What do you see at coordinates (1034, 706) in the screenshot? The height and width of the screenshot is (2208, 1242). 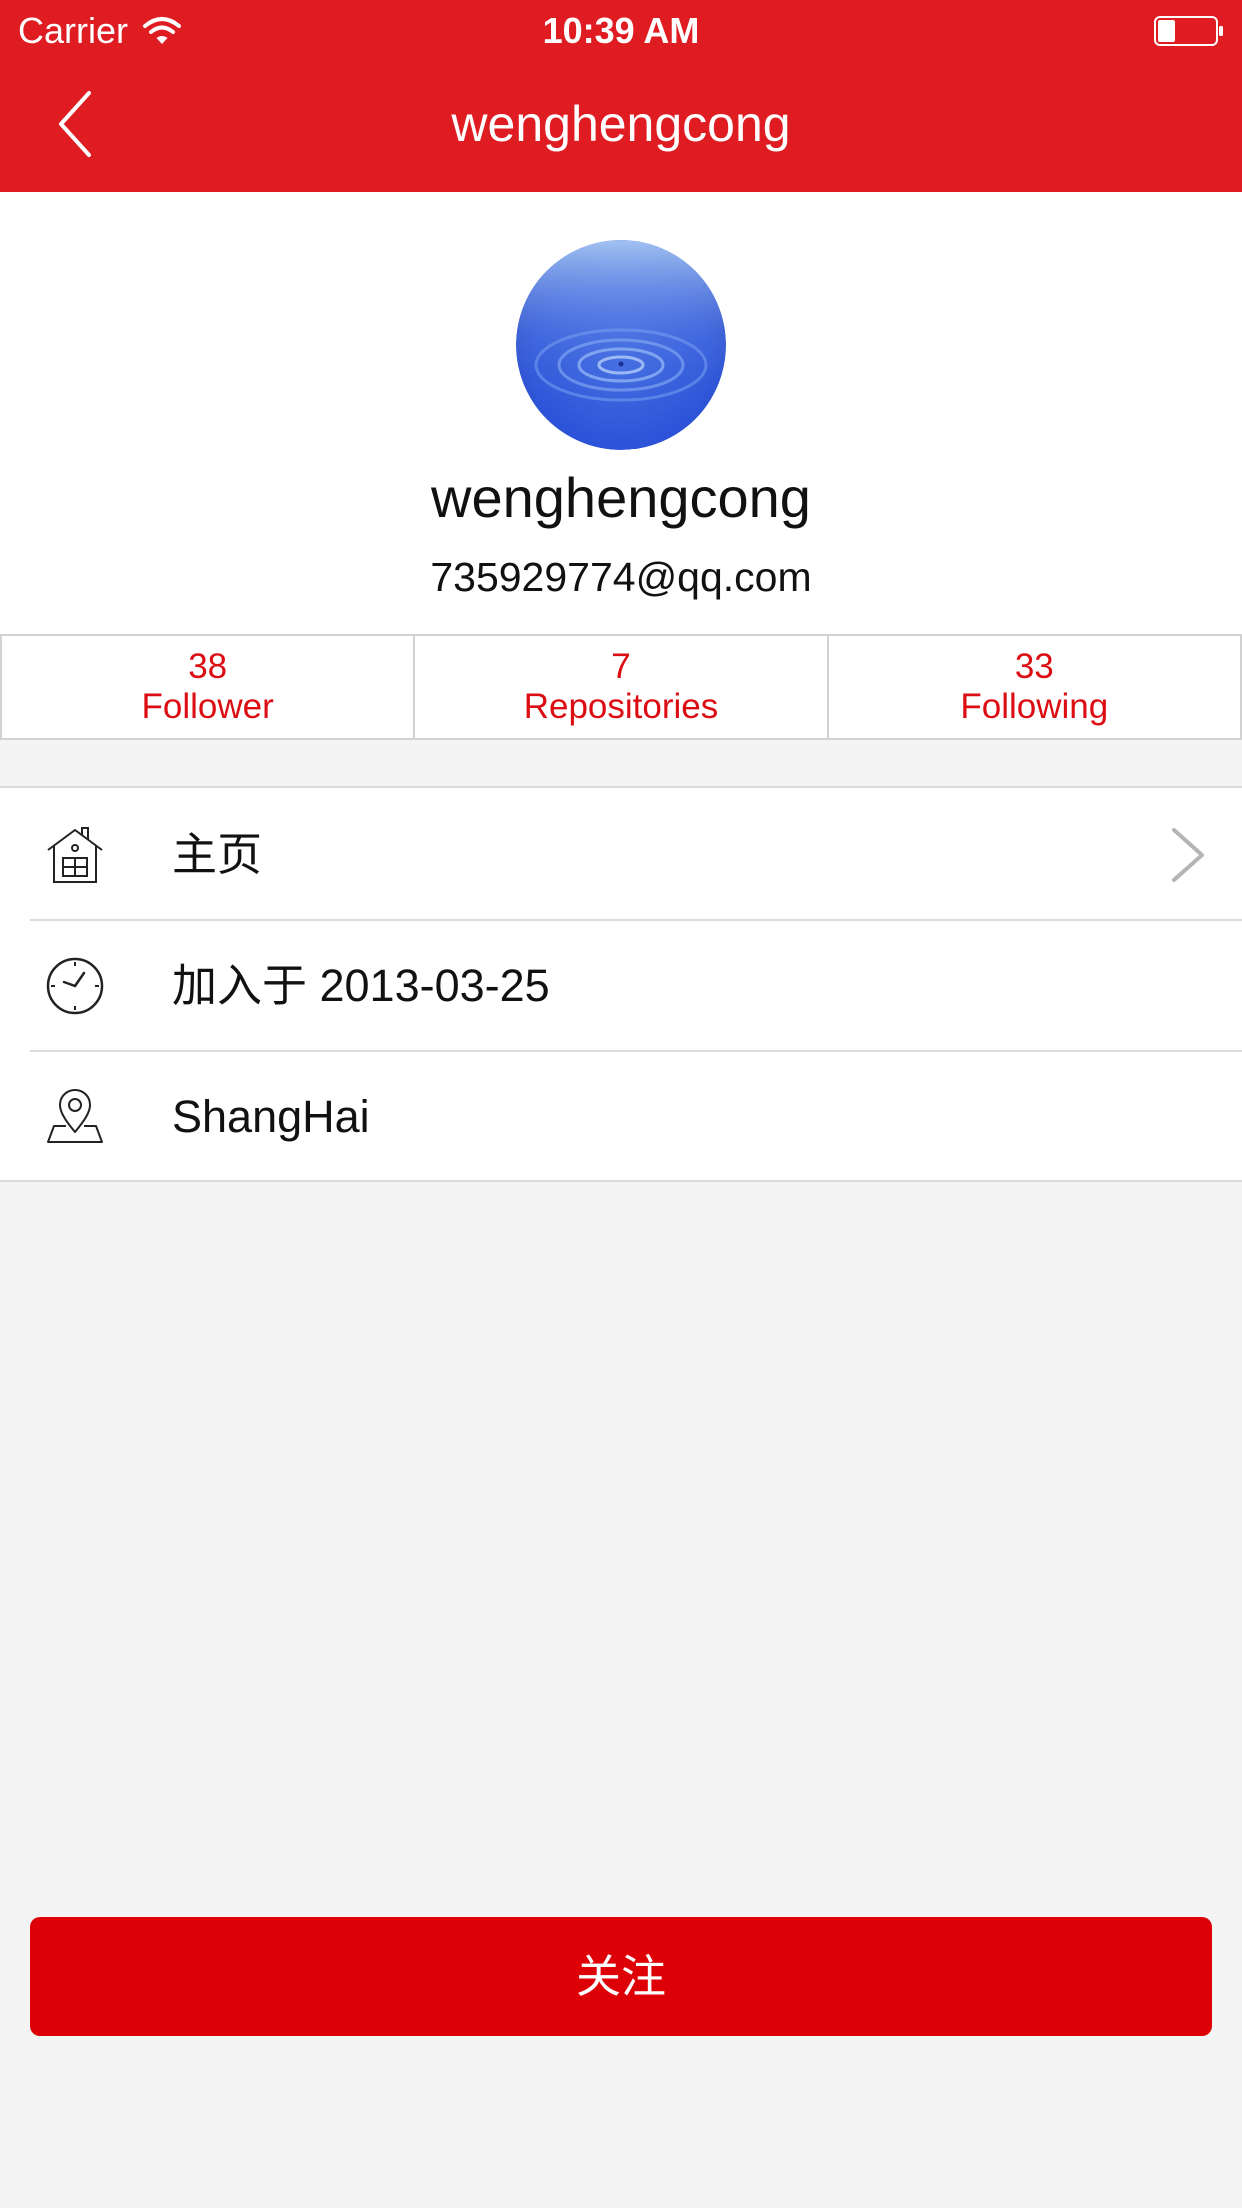 I see `stat-label: Following` at bounding box center [1034, 706].